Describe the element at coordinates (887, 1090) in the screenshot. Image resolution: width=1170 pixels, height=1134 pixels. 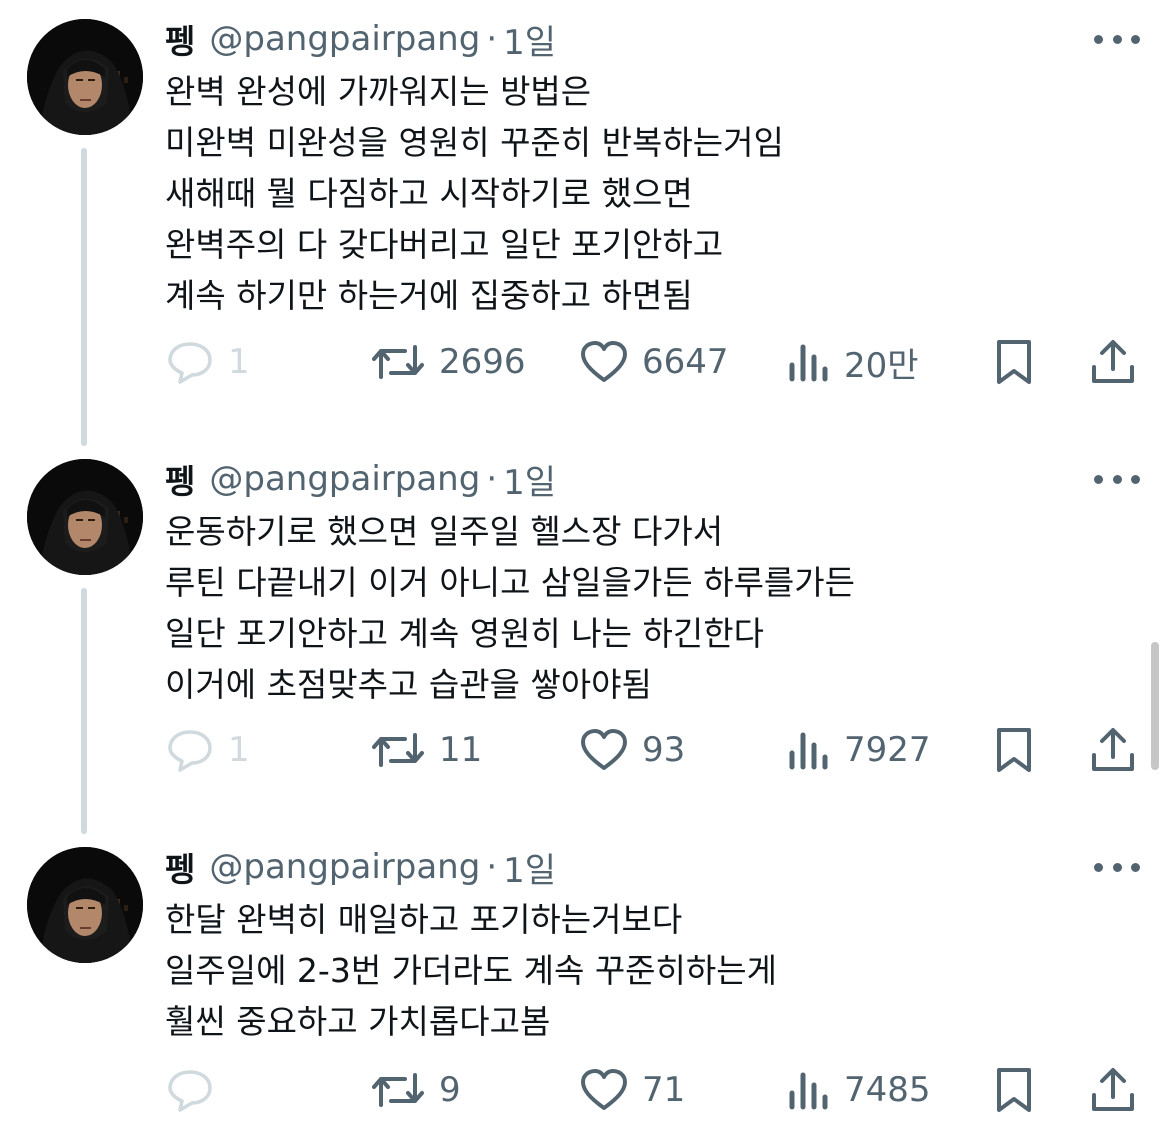
I see `views-count: 7485` at that location.